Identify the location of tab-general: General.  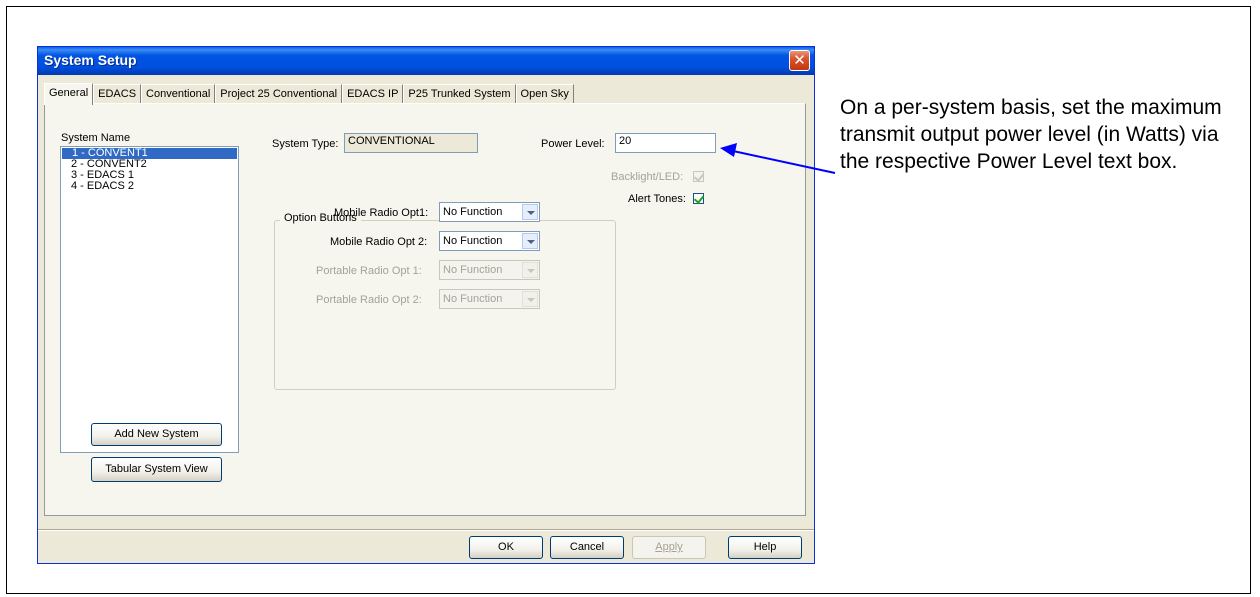
(69, 94).